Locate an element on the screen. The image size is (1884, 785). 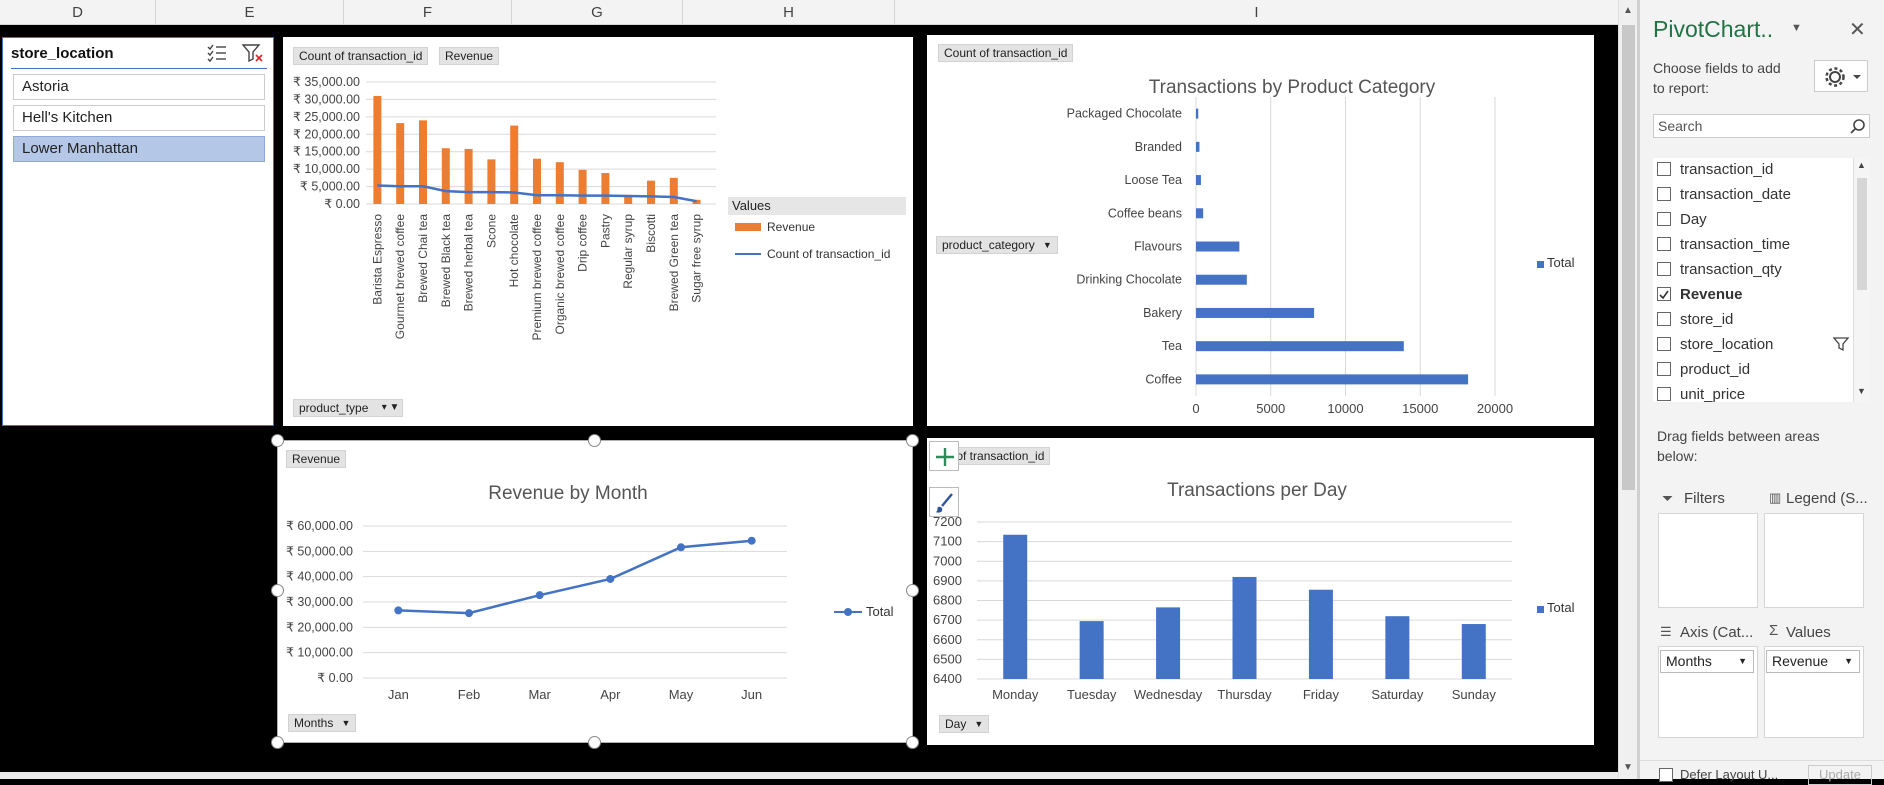
field-checkbox-day is located at coordinates (1664, 219).